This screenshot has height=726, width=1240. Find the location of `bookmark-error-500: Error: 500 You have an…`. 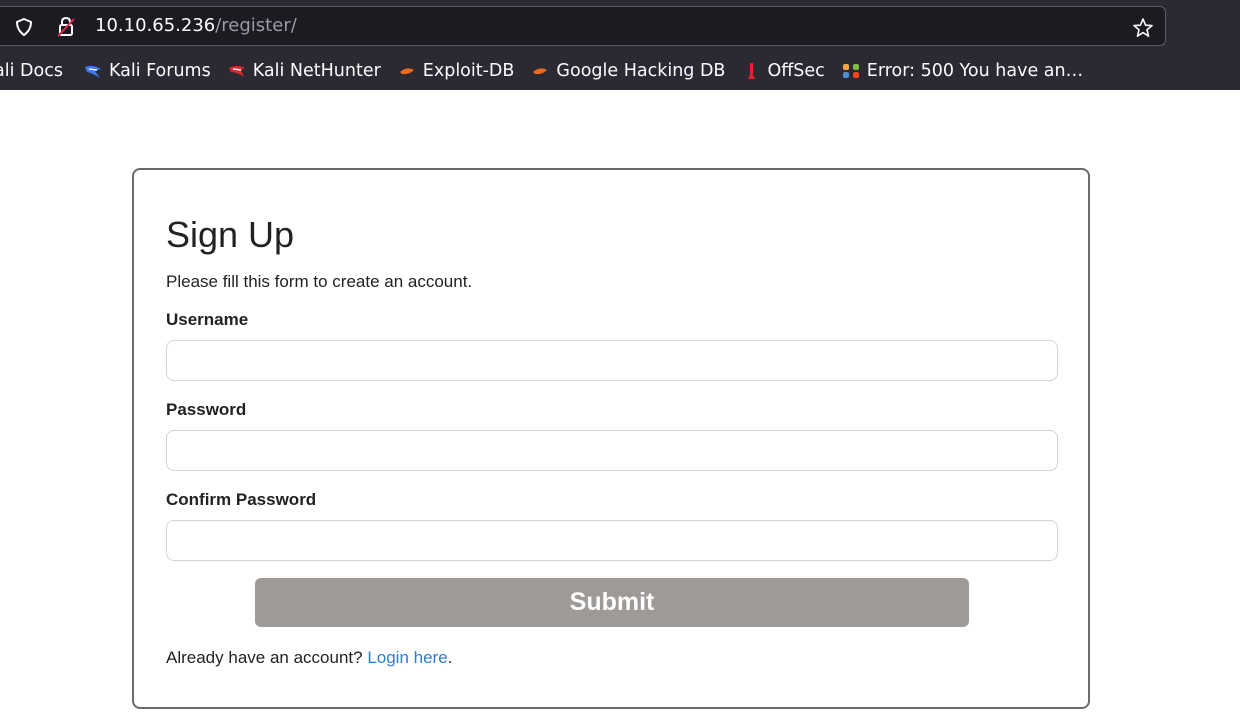

bookmark-error-500: Error: 500 You have an… is located at coordinates (962, 71).